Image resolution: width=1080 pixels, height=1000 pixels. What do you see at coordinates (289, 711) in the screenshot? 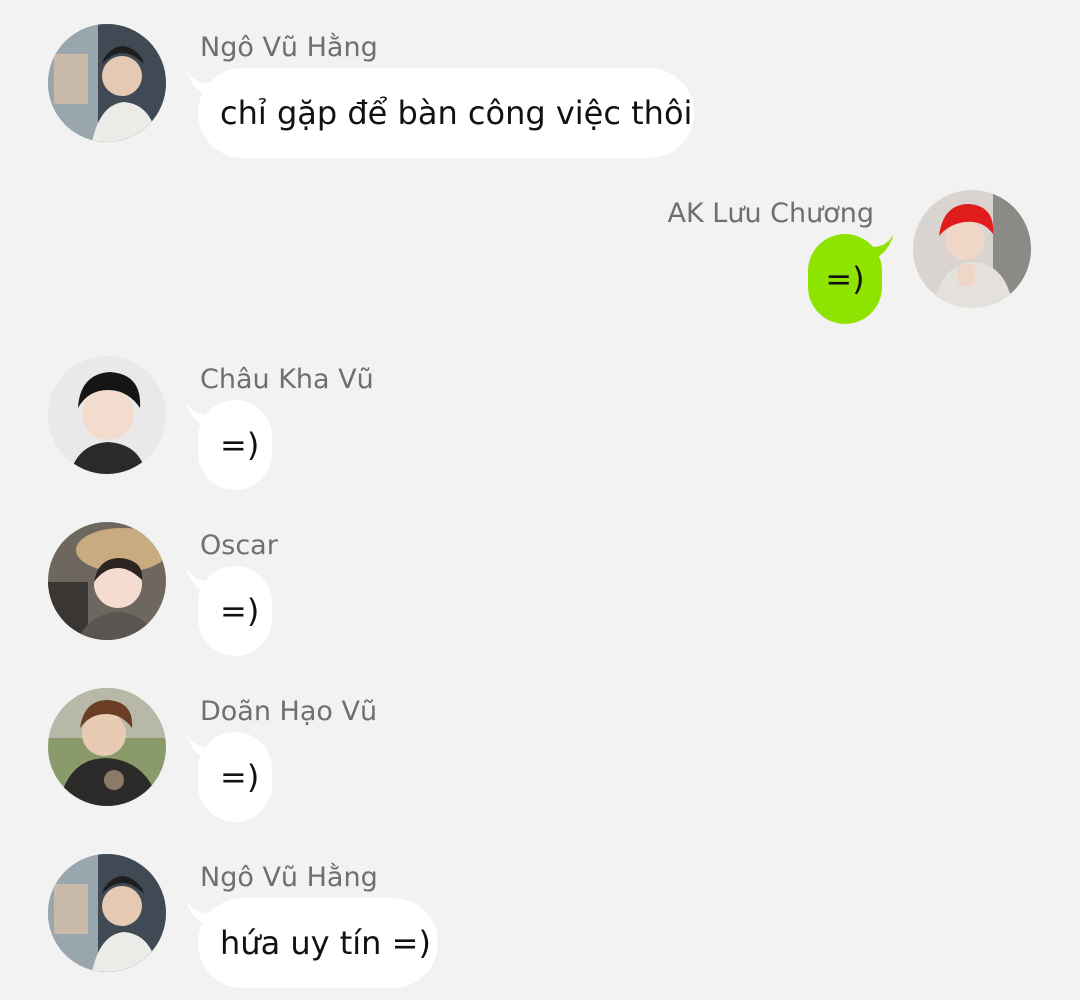
I see `sender-name: Doãn Hạo Vũ` at bounding box center [289, 711].